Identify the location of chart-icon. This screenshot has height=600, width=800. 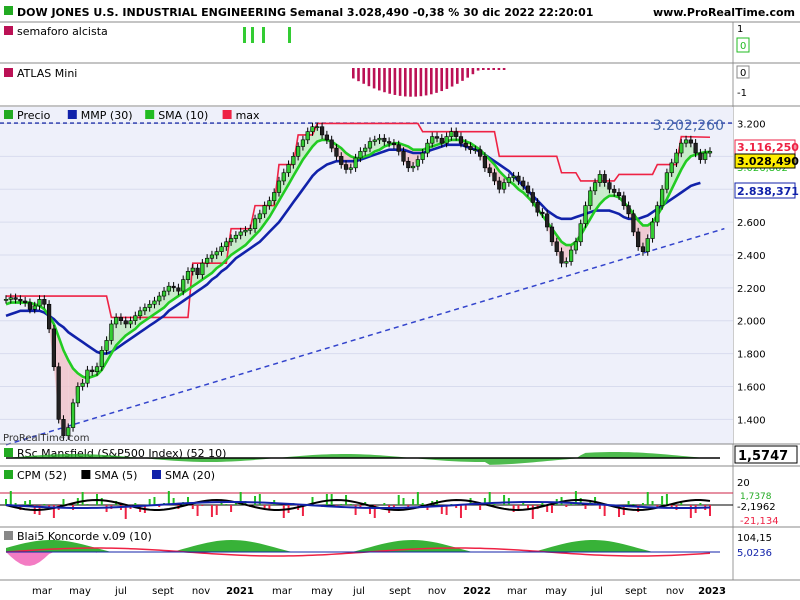
(8, 10).